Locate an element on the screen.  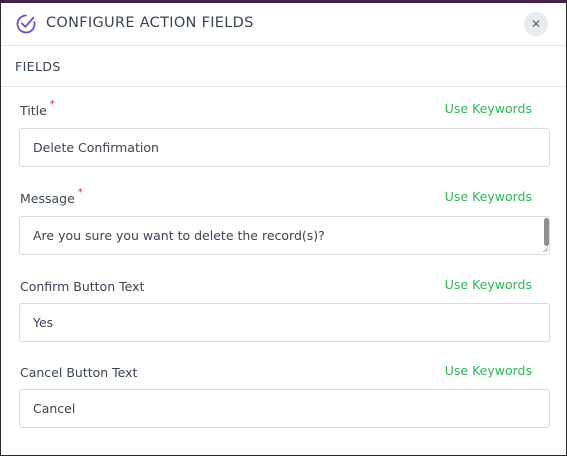
dialog-header: CONFIGURE ACTION FIELDS ✕ is located at coordinates (283, 24).